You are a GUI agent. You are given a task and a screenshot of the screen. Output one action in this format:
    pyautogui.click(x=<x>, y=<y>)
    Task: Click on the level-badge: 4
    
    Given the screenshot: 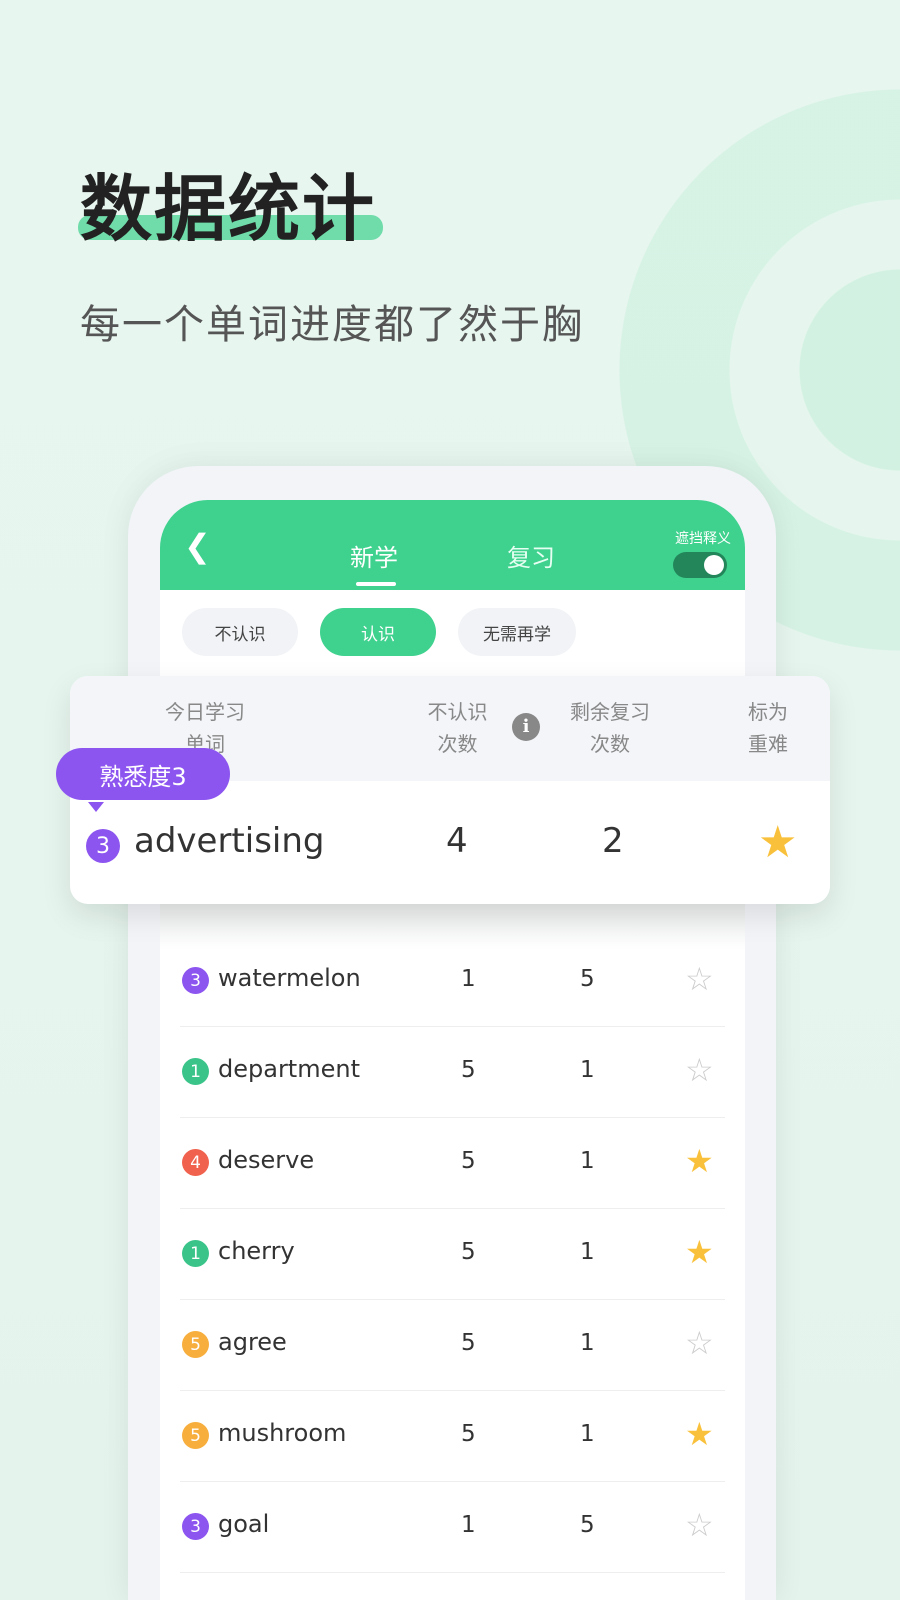 What is the action you would take?
    pyautogui.click(x=195, y=1162)
    